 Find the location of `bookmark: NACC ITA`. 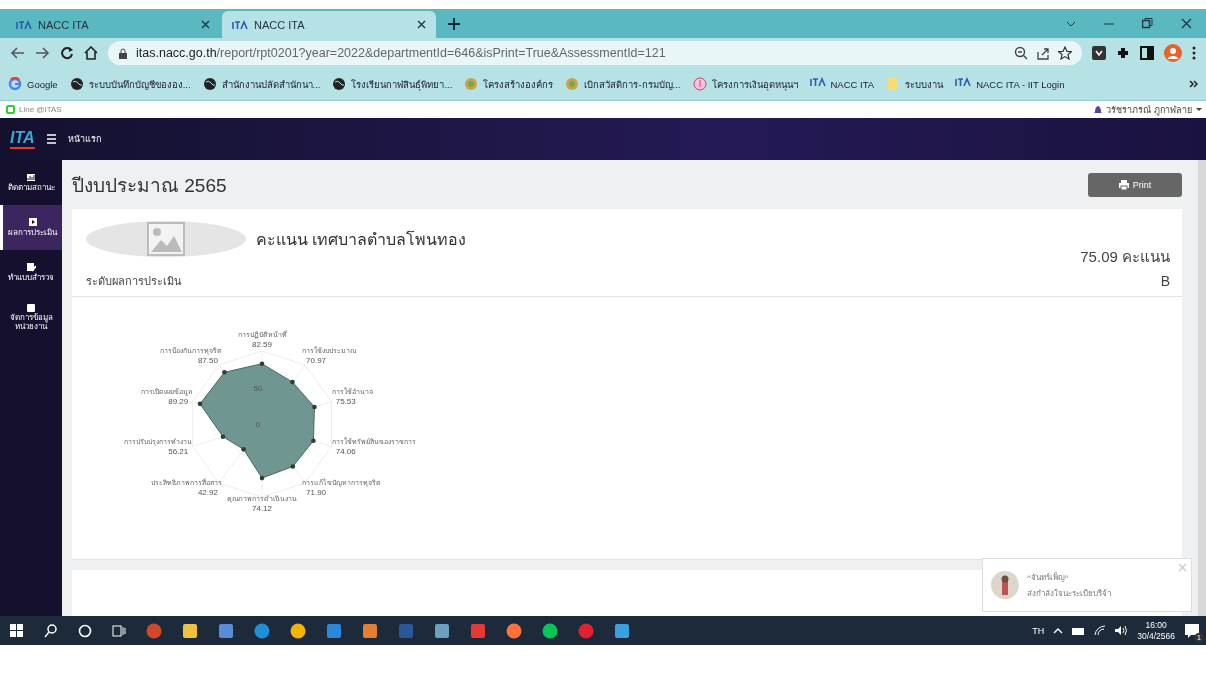

bookmark: NACC ITA is located at coordinates (842, 84).